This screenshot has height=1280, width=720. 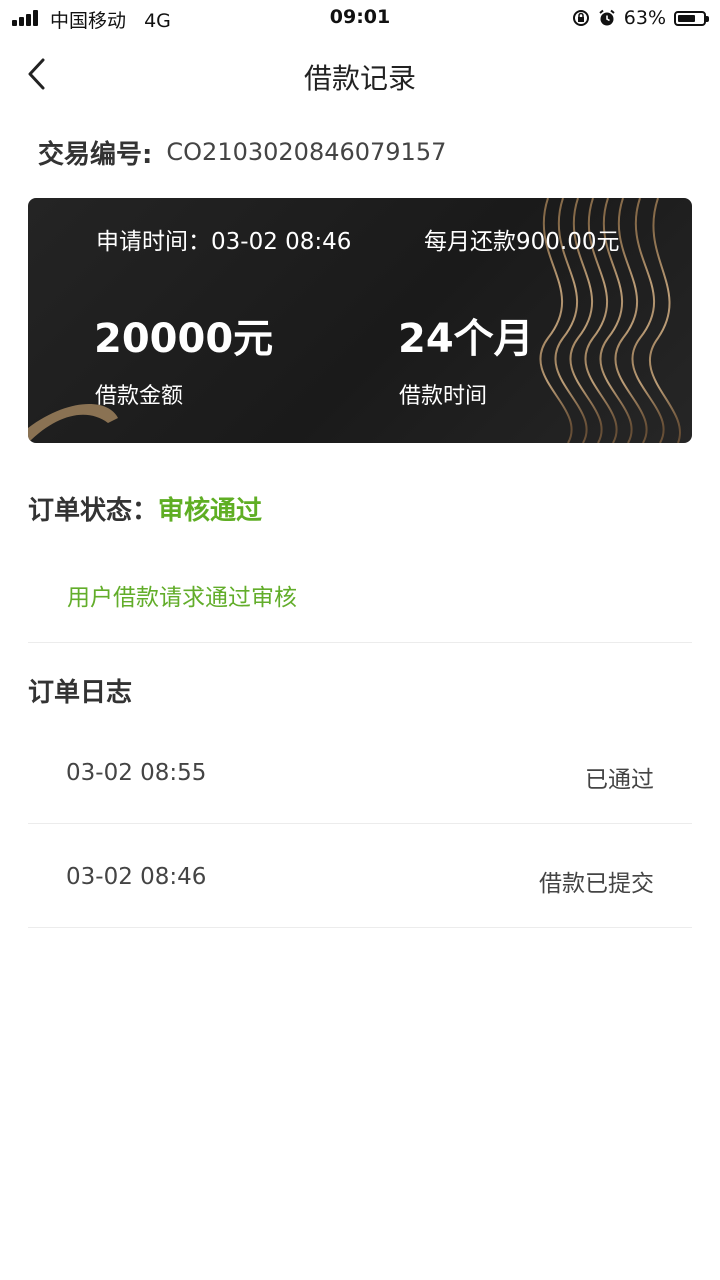 I want to click on transaction-number-row: 交易编号: CO2103020846079157, so click(x=242, y=152).